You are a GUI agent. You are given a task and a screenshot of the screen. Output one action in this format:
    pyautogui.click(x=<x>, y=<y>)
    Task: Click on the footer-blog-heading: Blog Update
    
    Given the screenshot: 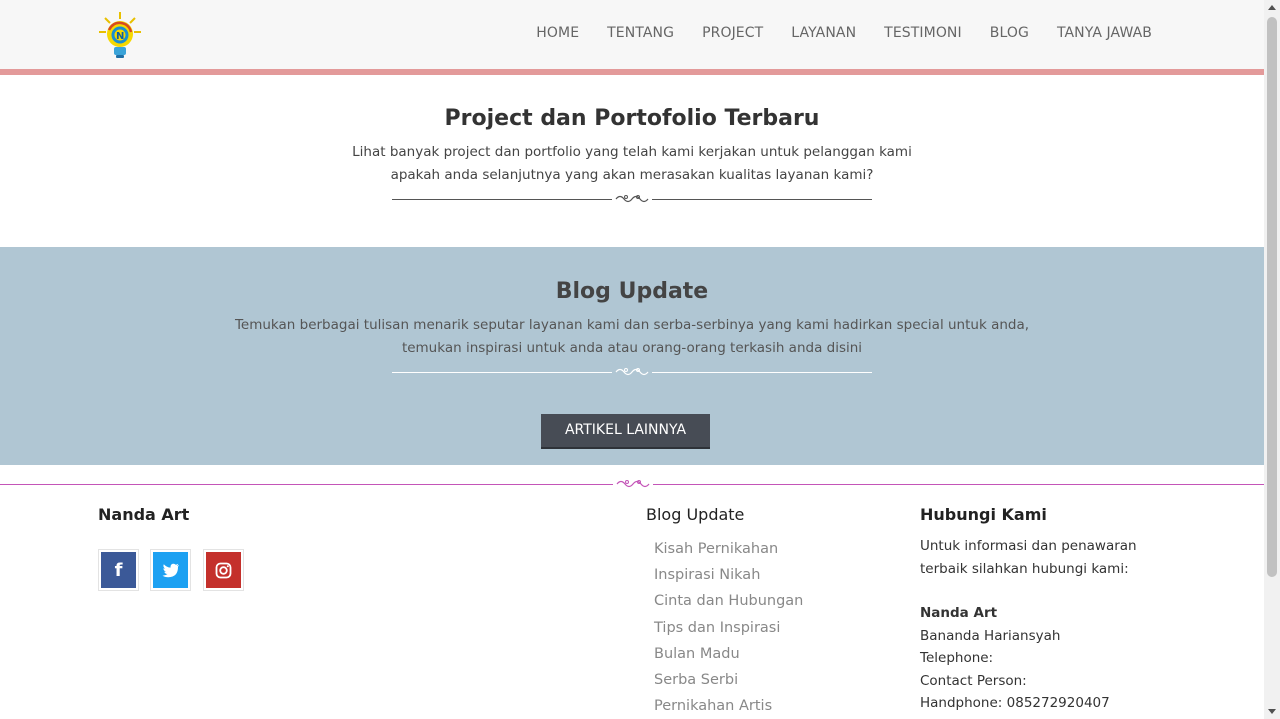 What is the action you would take?
    pyautogui.click(x=695, y=514)
    